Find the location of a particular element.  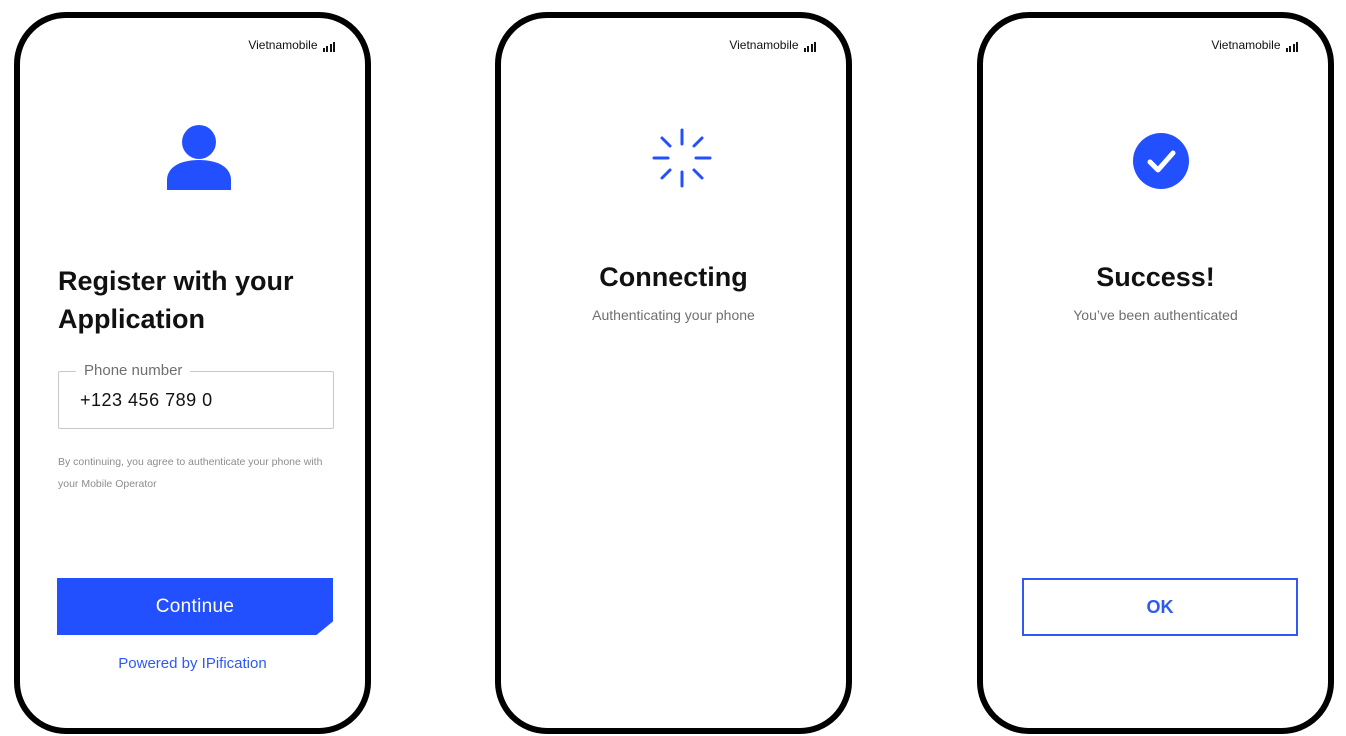

connecting-title: Connecting is located at coordinates (673, 277).